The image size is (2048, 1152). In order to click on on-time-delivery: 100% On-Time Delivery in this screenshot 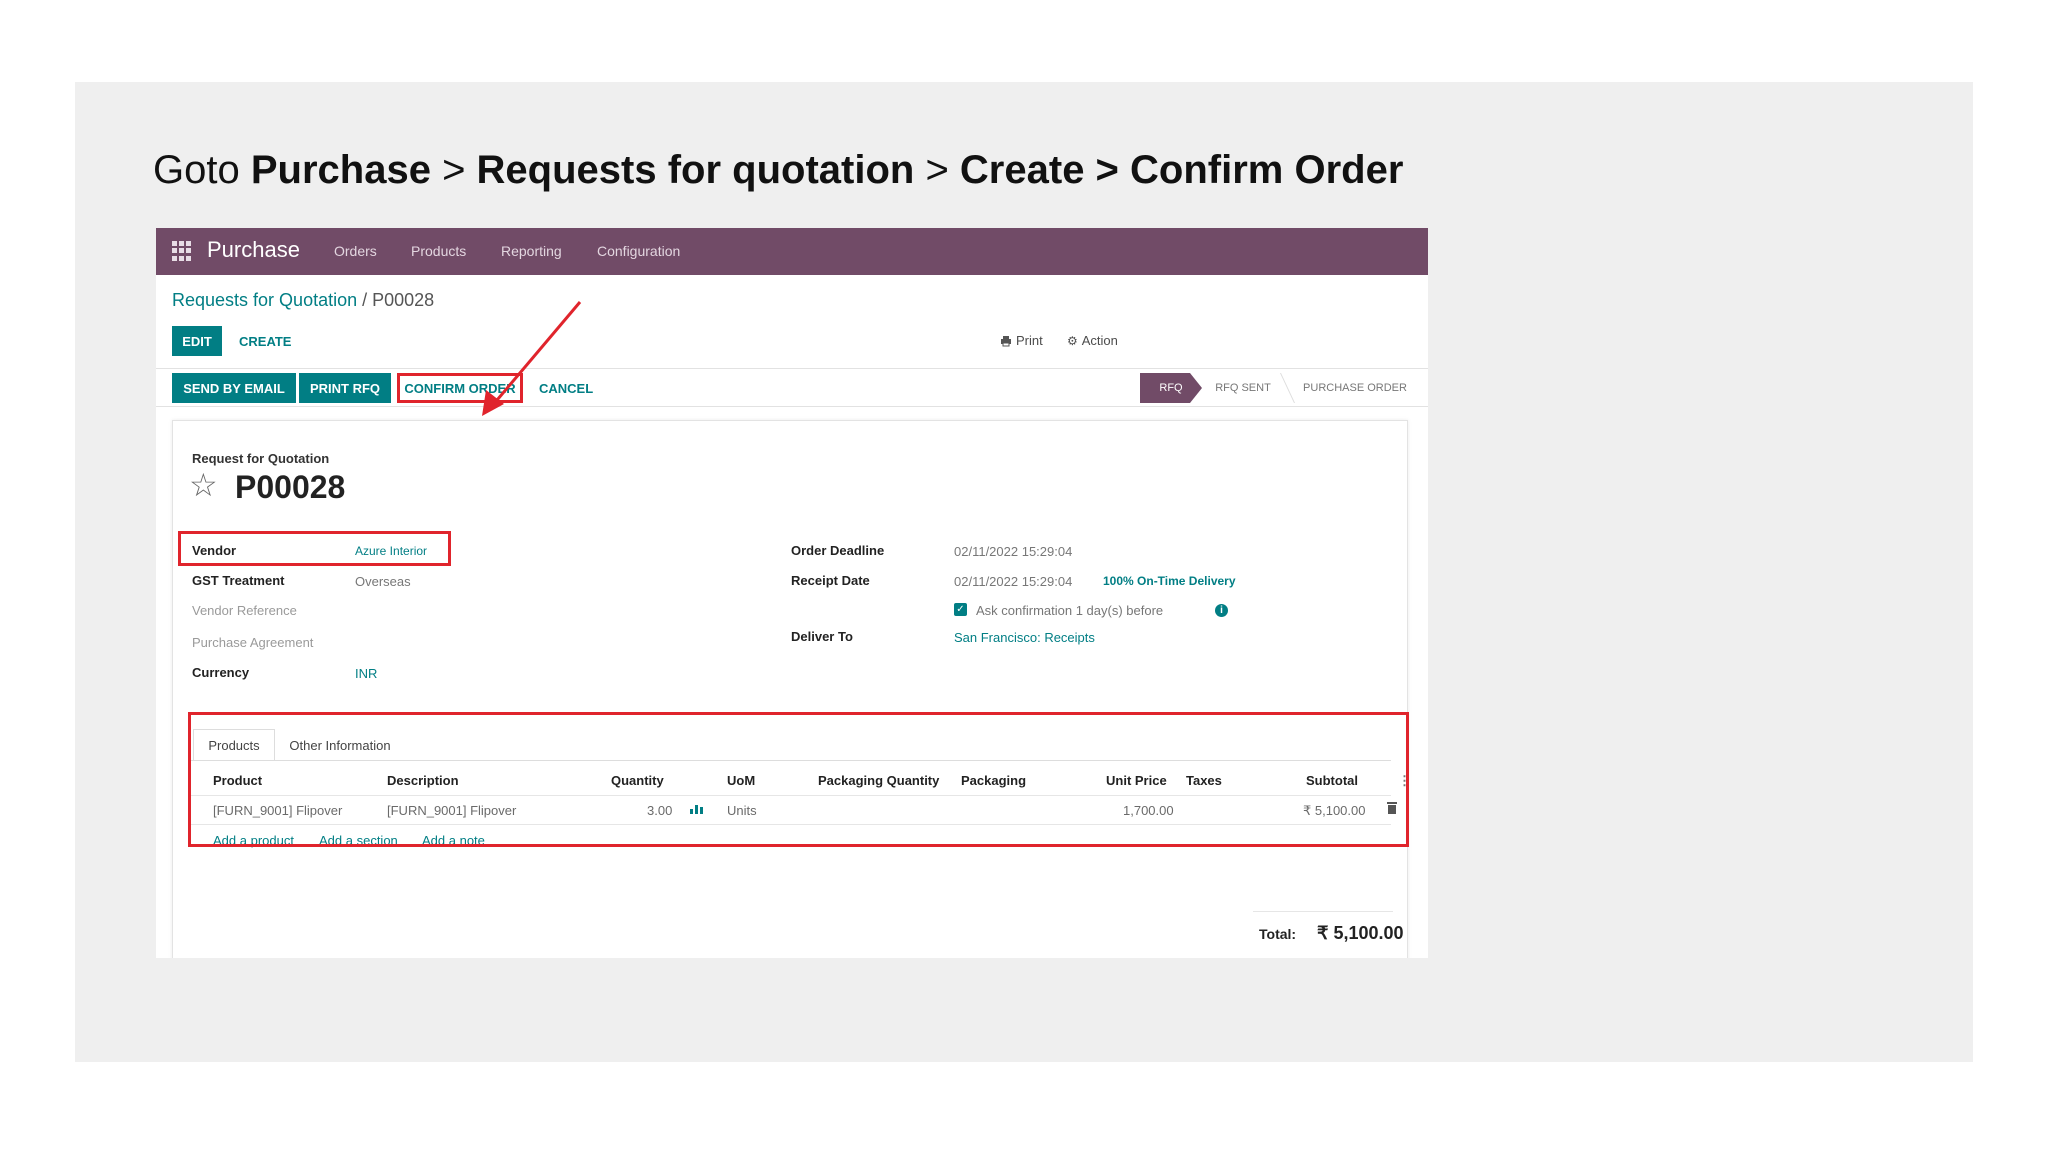, I will do `click(1169, 581)`.